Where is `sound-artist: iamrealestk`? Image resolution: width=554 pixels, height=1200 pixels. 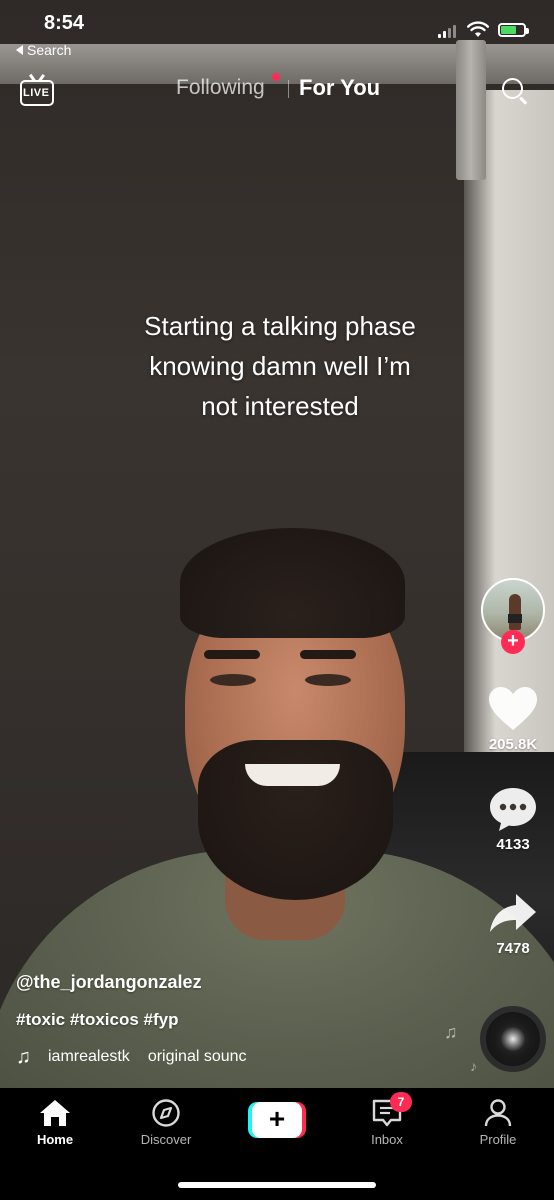 sound-artist: iamrealestk is located at coordinates (89, 1056).